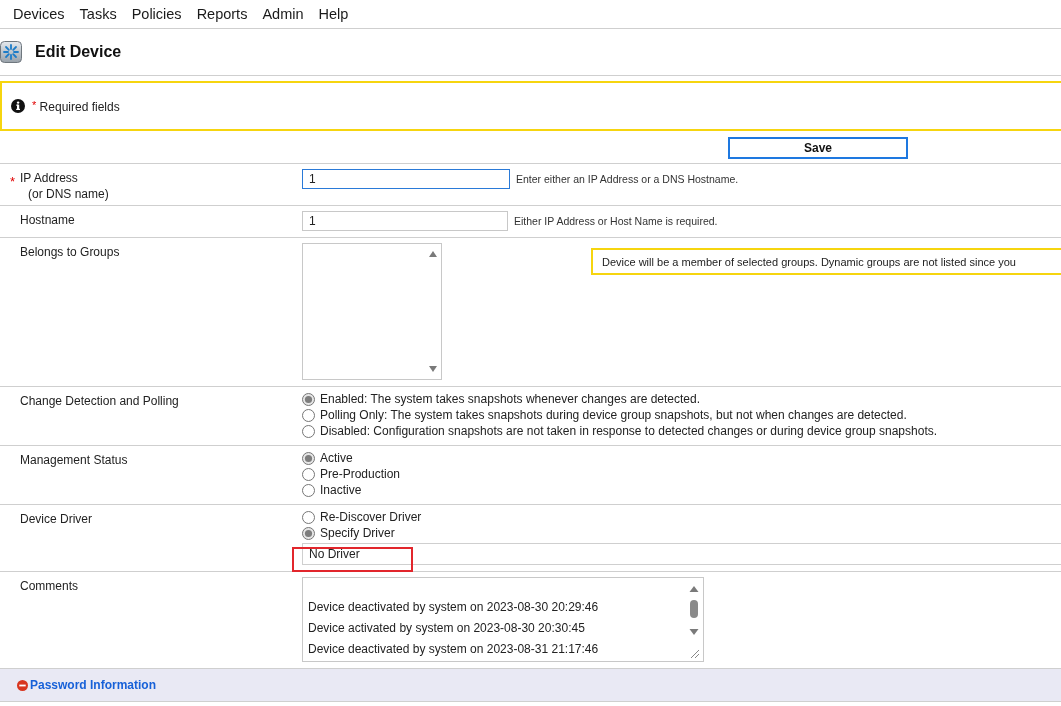  I want to click on field-label: Comments, so click(49, 586).